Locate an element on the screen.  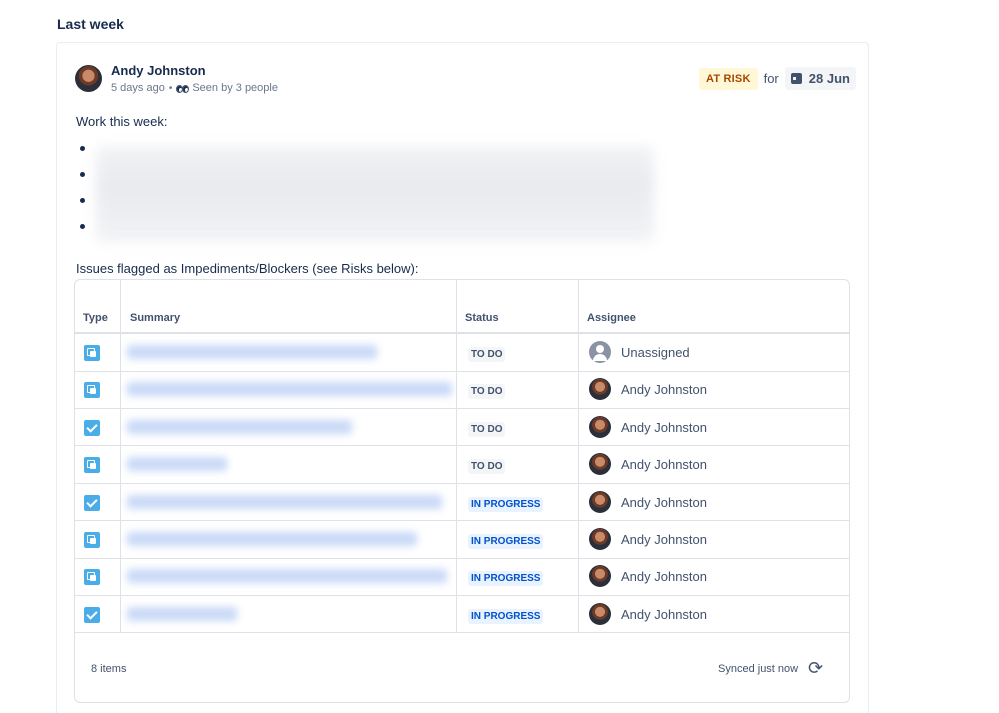
update-status: AT RISK for 28 Jun is located at coordinates (777, 78).